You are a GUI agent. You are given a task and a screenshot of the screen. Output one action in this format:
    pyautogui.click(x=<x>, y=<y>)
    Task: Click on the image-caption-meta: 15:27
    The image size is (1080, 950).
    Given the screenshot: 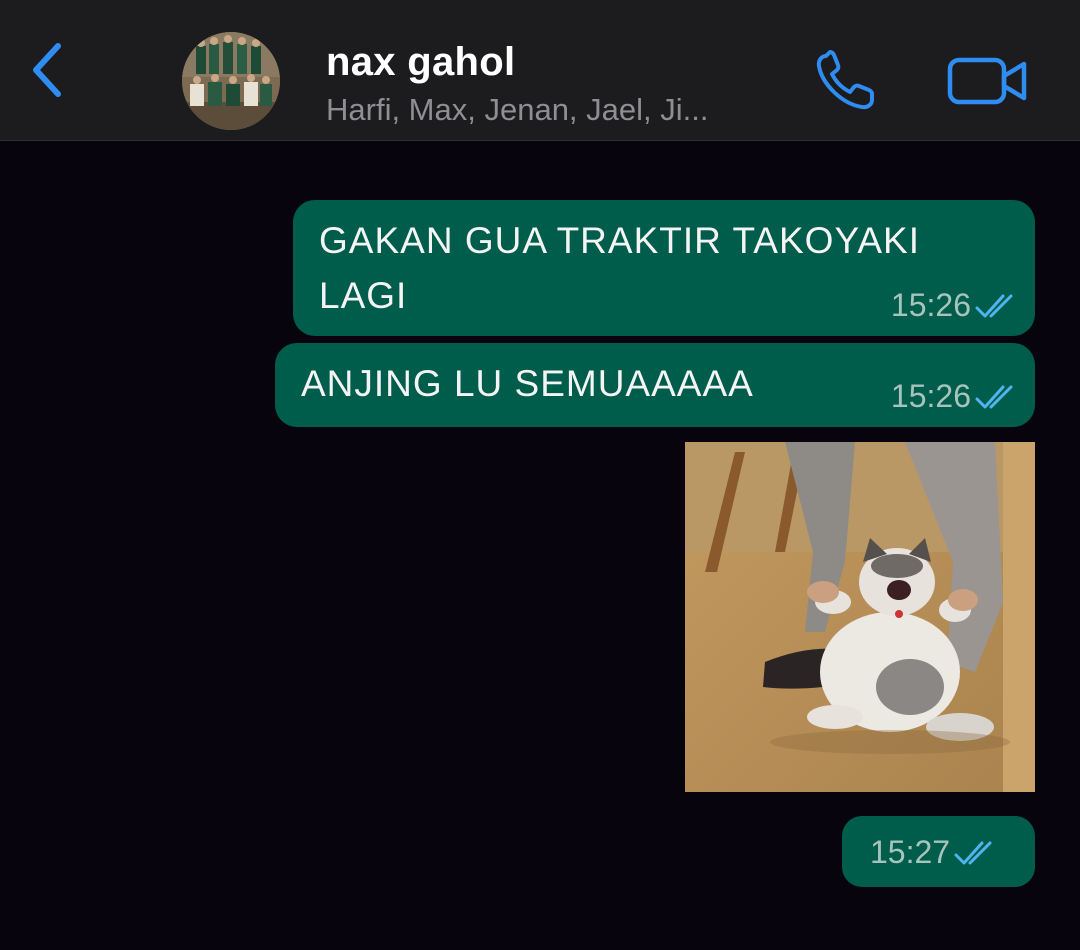 What is the action you would take?
    pyautogui.click(x=938, y=851)
    